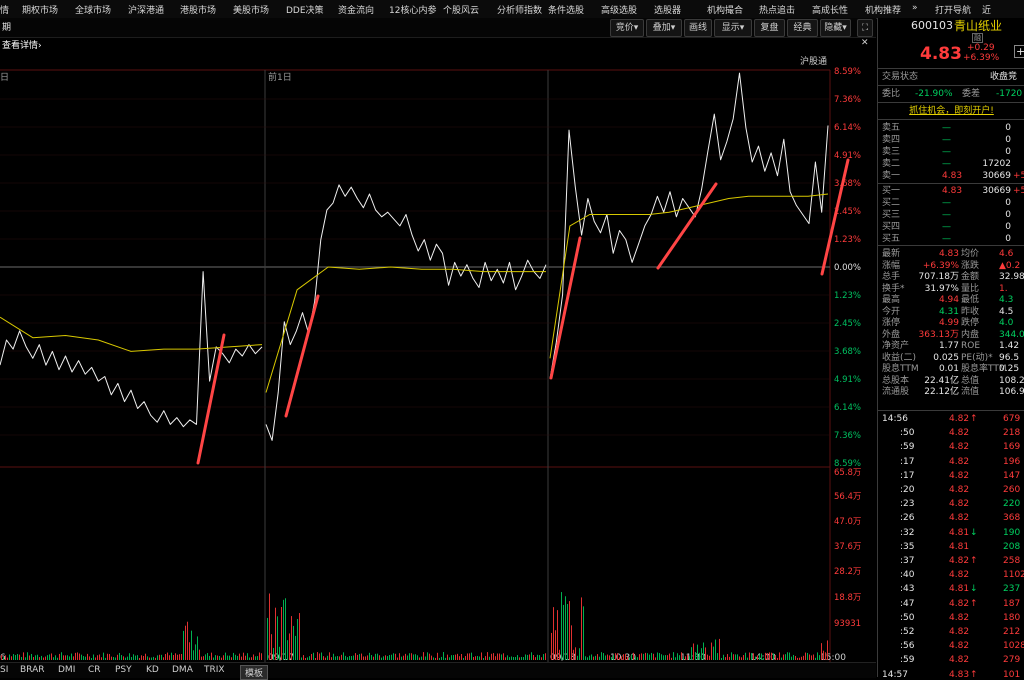 Image resolution: width=1024 pixels, height=680 pixels. What do you see at coordinates (66, 670) in the screenshot?
I see `indicator-tab: DMI` at bounding box center [66, 670].